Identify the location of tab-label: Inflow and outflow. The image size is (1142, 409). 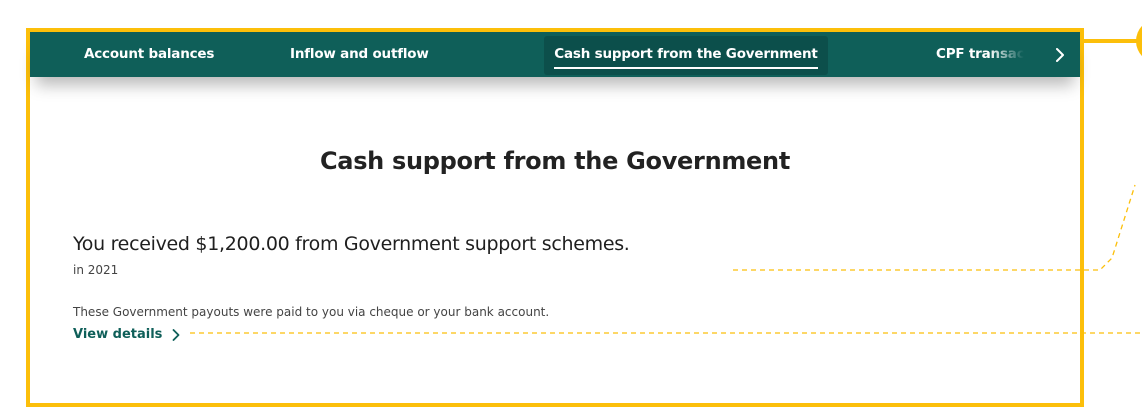
(359, 54).